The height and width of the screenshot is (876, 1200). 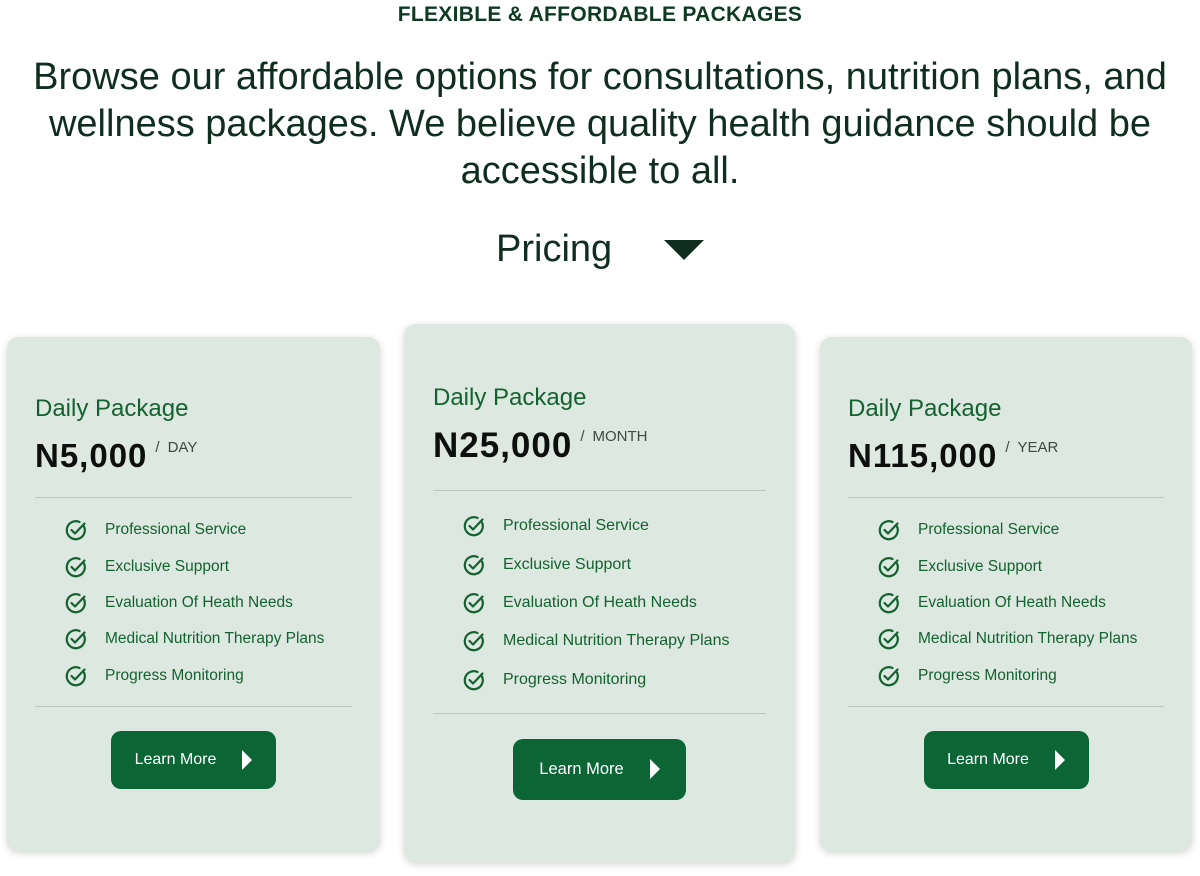 I want to click on price-period: / DAY, so click(x=176, y=447).